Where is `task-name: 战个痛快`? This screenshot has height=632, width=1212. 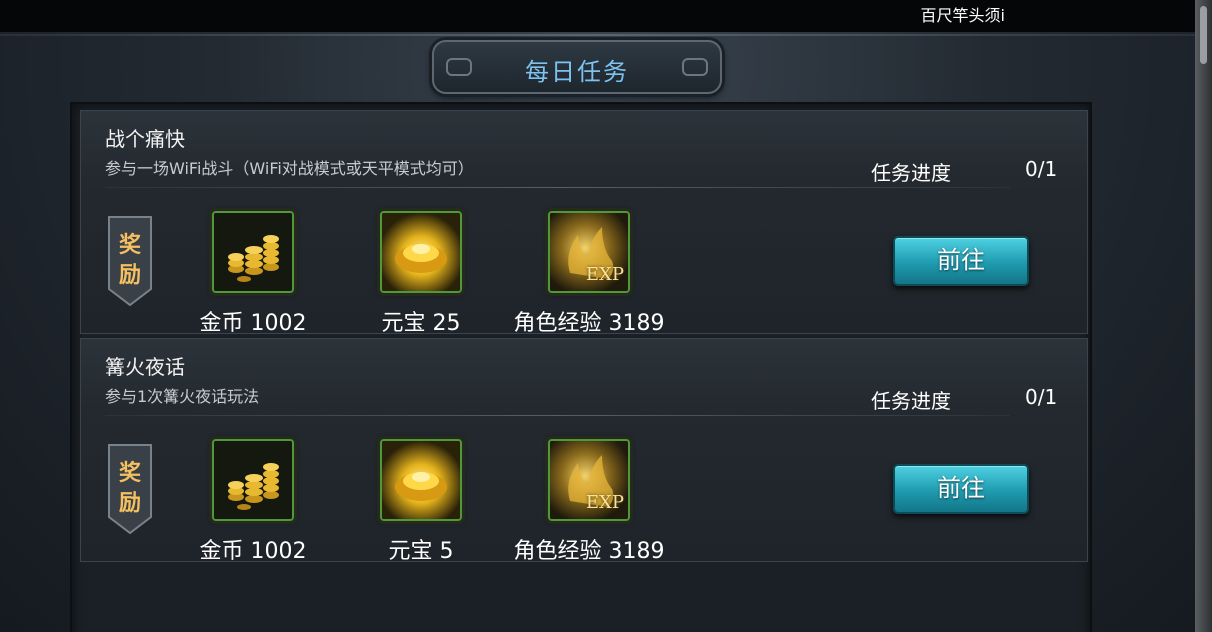 task-name: 战个痛快 is located at coordinates (145, 139).